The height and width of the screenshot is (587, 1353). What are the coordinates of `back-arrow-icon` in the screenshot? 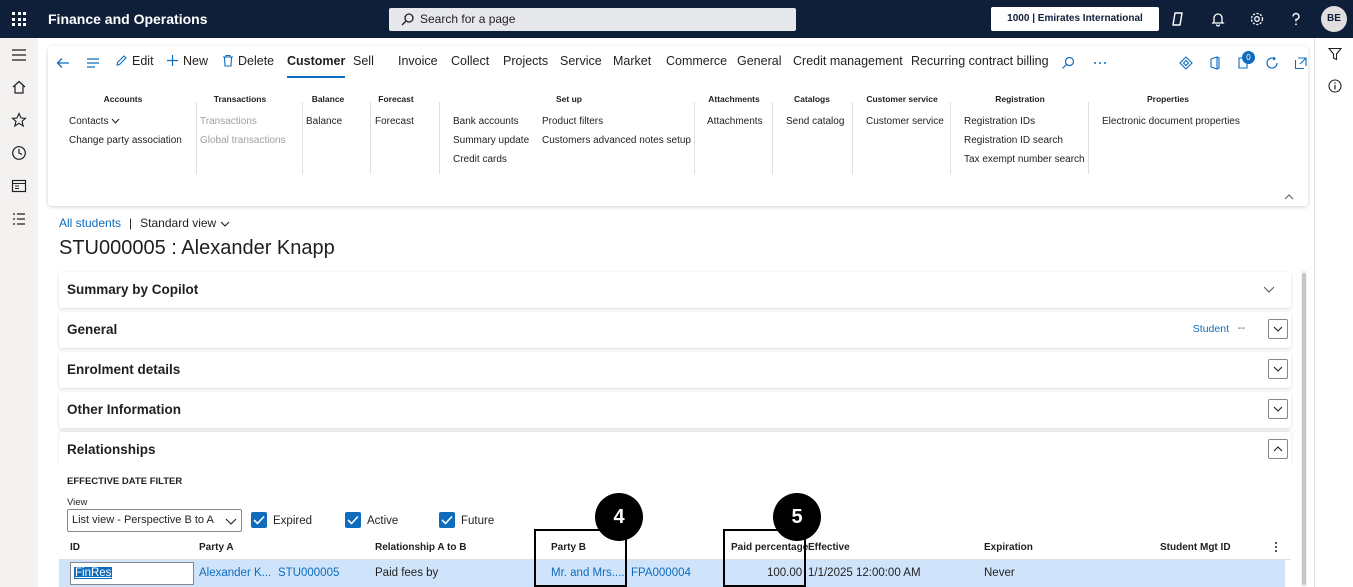 It's located at (63, 63).